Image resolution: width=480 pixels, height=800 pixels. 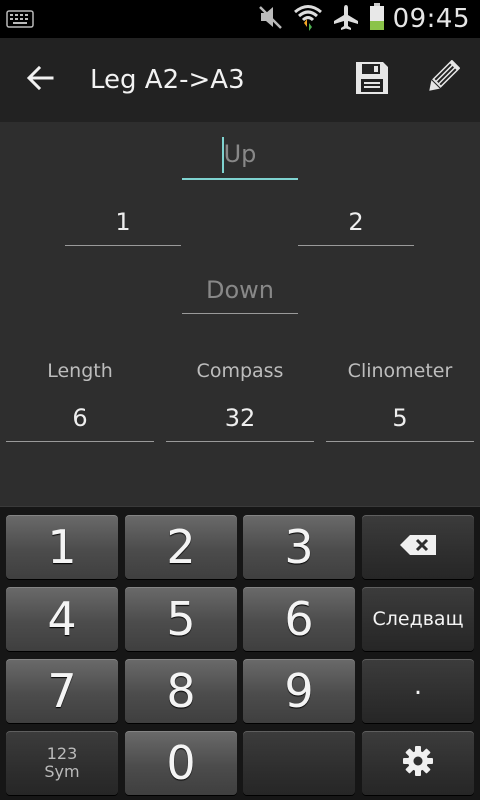 I want to click on back-arrow-icon, so click(x=40, y=80).